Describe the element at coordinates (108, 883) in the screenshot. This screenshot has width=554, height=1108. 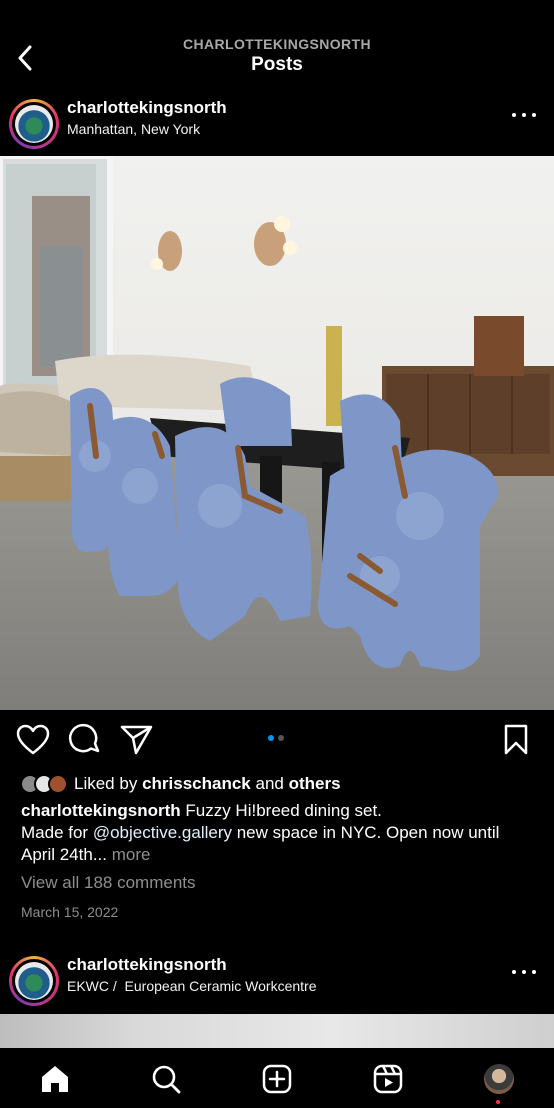
I see `view-comments-link: View all 188 comments` at that location.